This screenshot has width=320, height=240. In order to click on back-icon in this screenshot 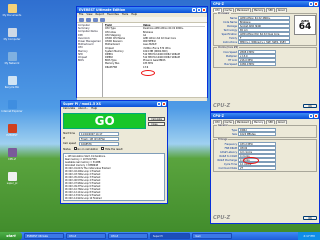, I will do `click(81, 20)`.